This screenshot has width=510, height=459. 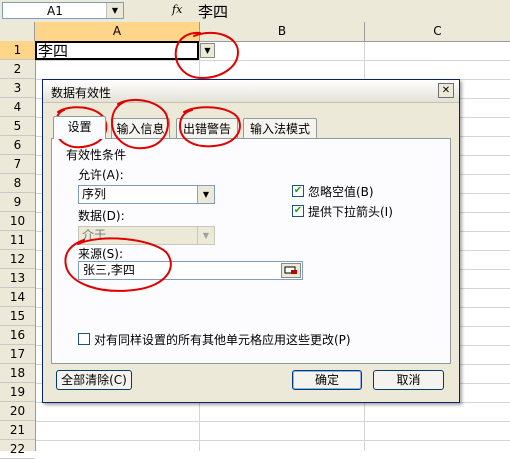 What do you see at coordinates (17, 335) in the screenshot?
I see `row-header: 16` at bounding box center [17, 335].